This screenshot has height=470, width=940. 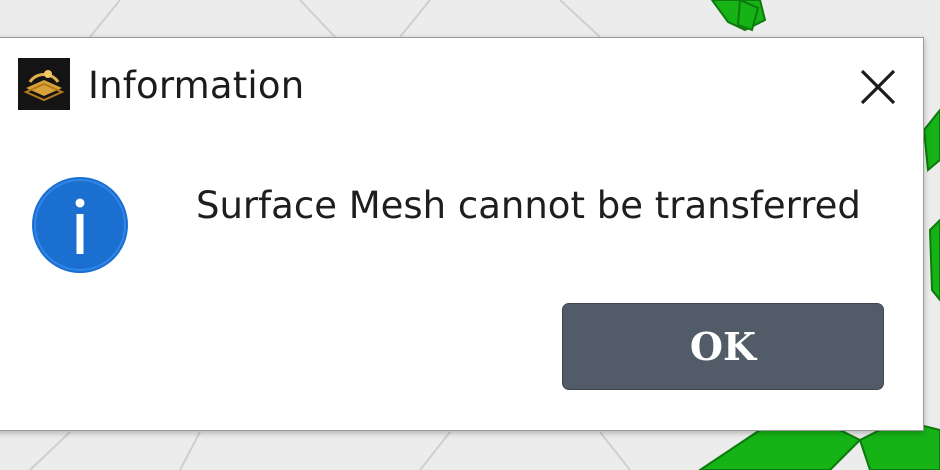 I want to click on info-icon, so click(x=80, y=225).